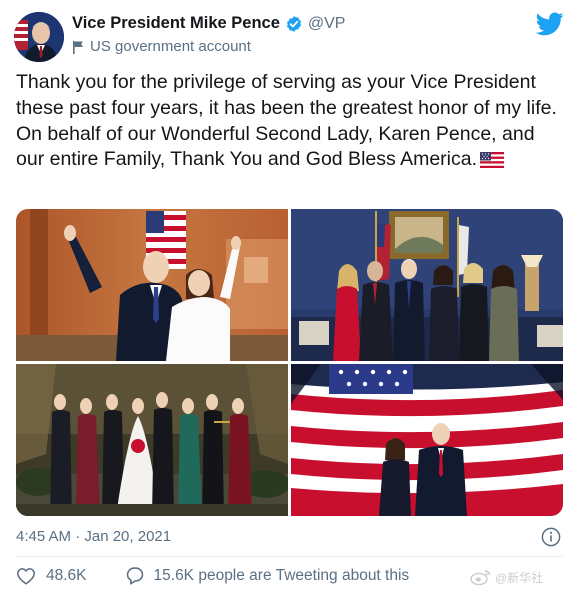  What do you see at coordinates (93, 536) in the screenshot?
I see `tweet-timestamp: 4:45 AM · Jan 20, 2021` at bounding box center [93, 536].